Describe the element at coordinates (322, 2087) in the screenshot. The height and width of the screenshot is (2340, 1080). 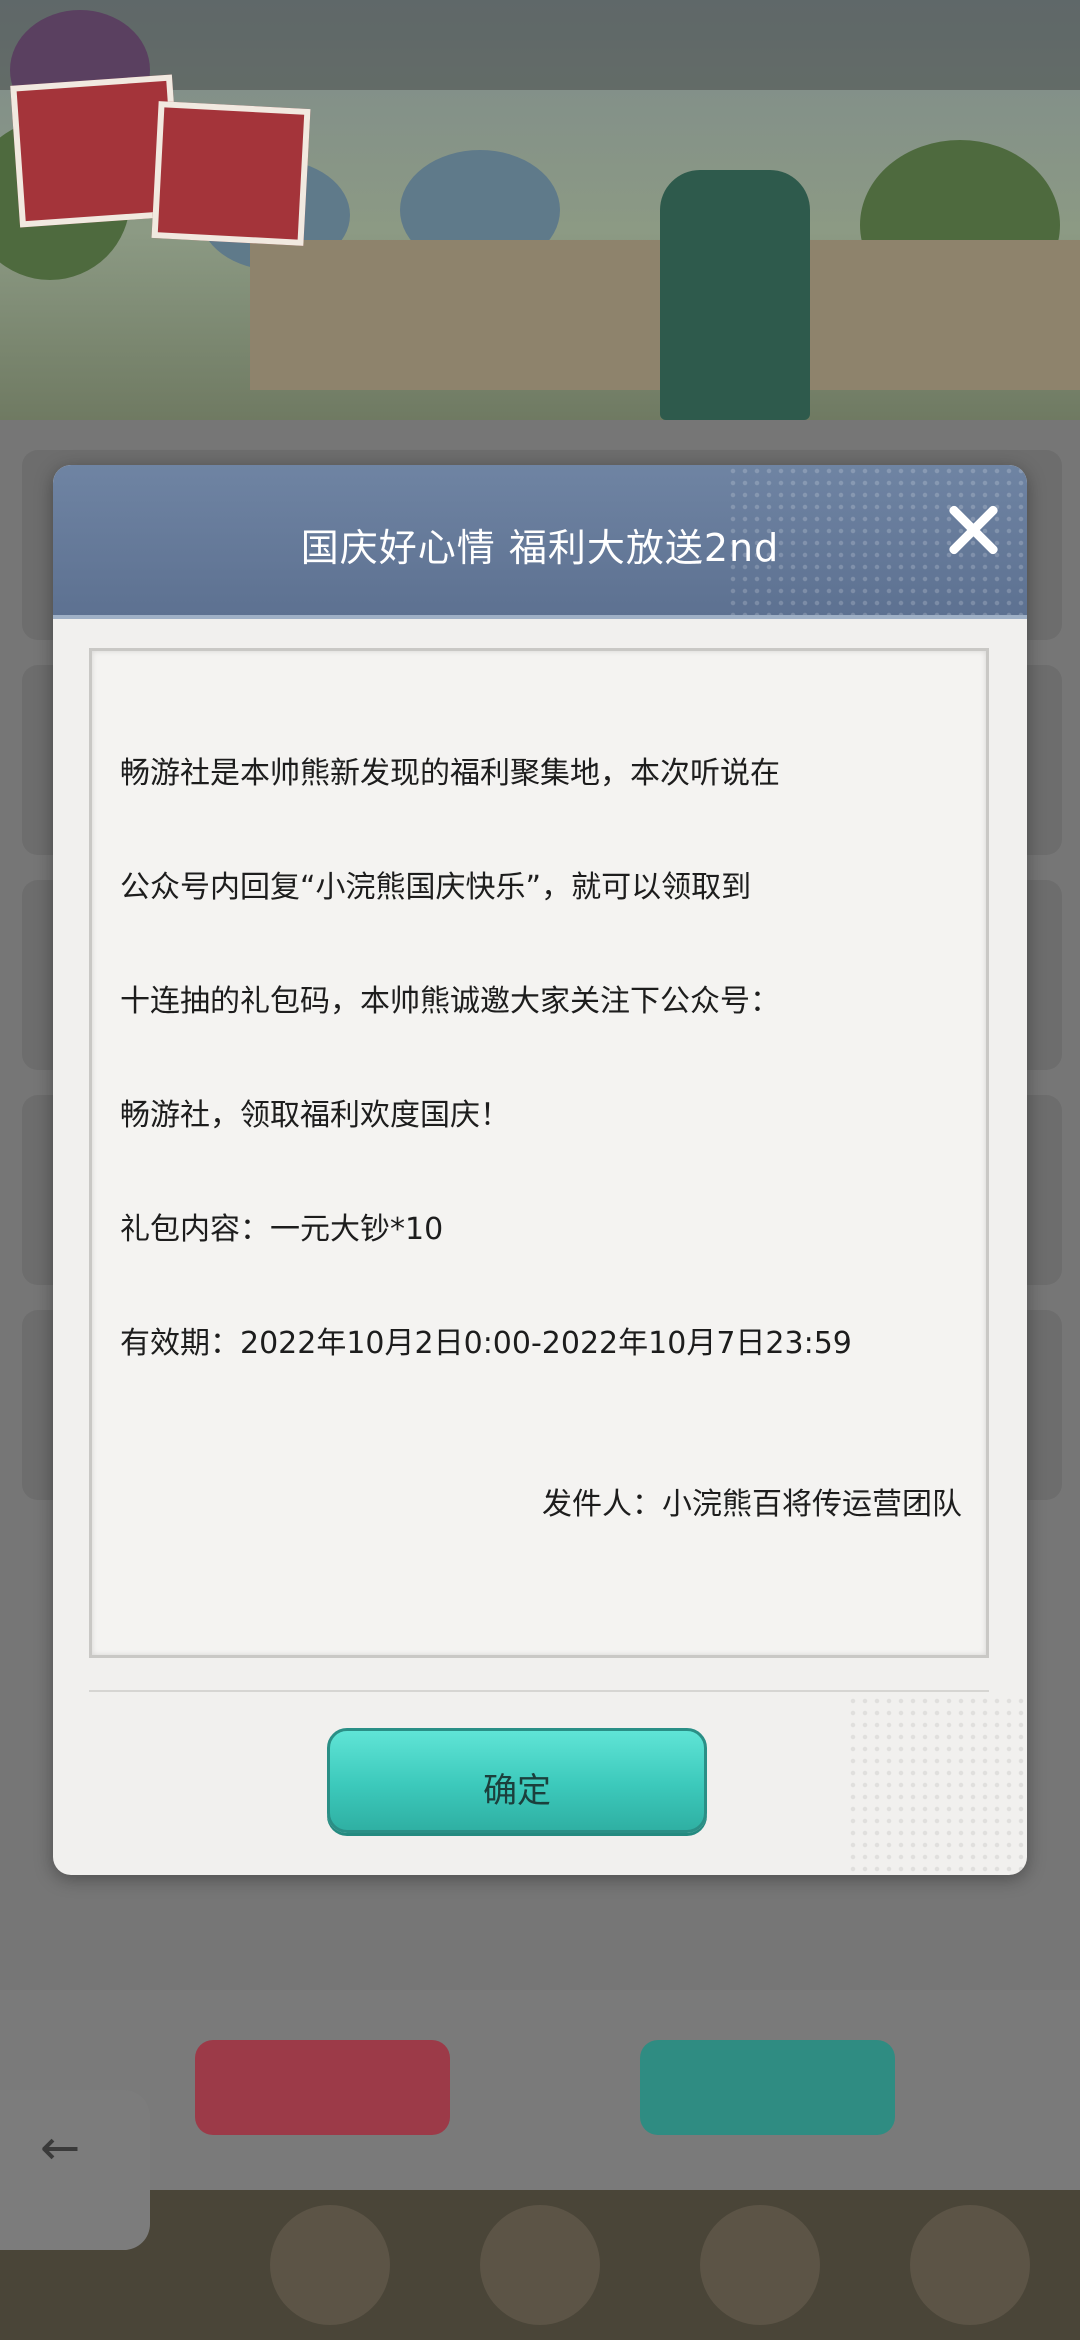
I see `delete-all-button` at that location.